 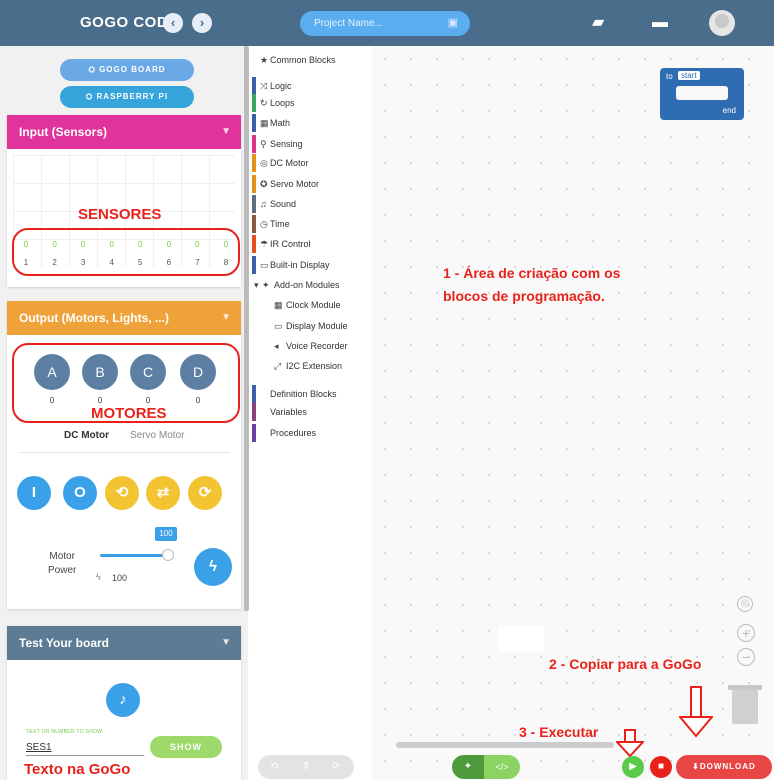 I want to click on category-common-blocks: ★ Common Blocks, so click(x=312, y=60).